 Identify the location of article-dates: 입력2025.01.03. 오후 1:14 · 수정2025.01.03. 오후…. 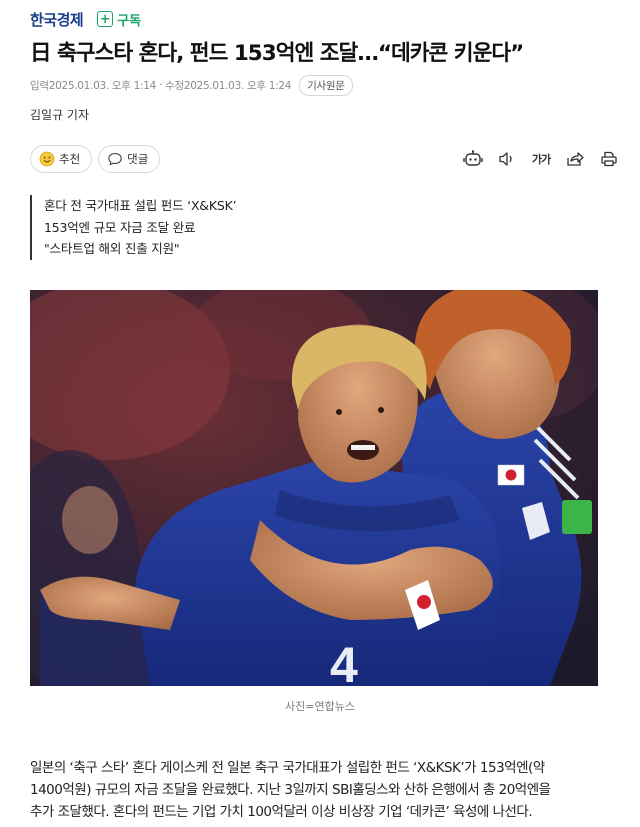
(191, 85).